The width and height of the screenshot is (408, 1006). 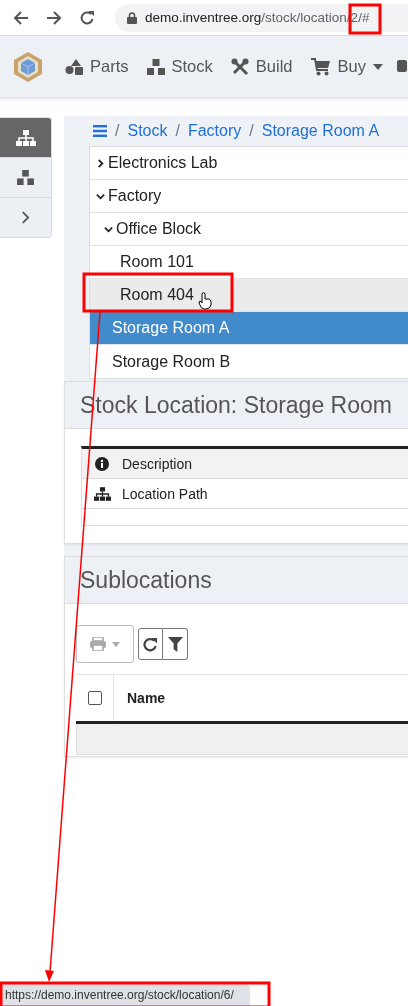 What do you see at coordinates (205, 301) in the screenshot?
I see `hand-cursor-icon` at bounding box center [205, 301].